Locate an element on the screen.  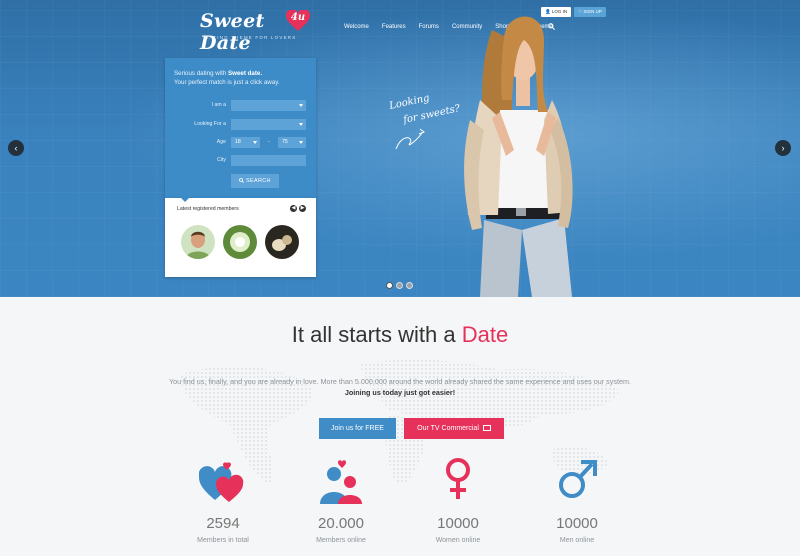
headline-accent: Date is located at coordinates (485, 334).